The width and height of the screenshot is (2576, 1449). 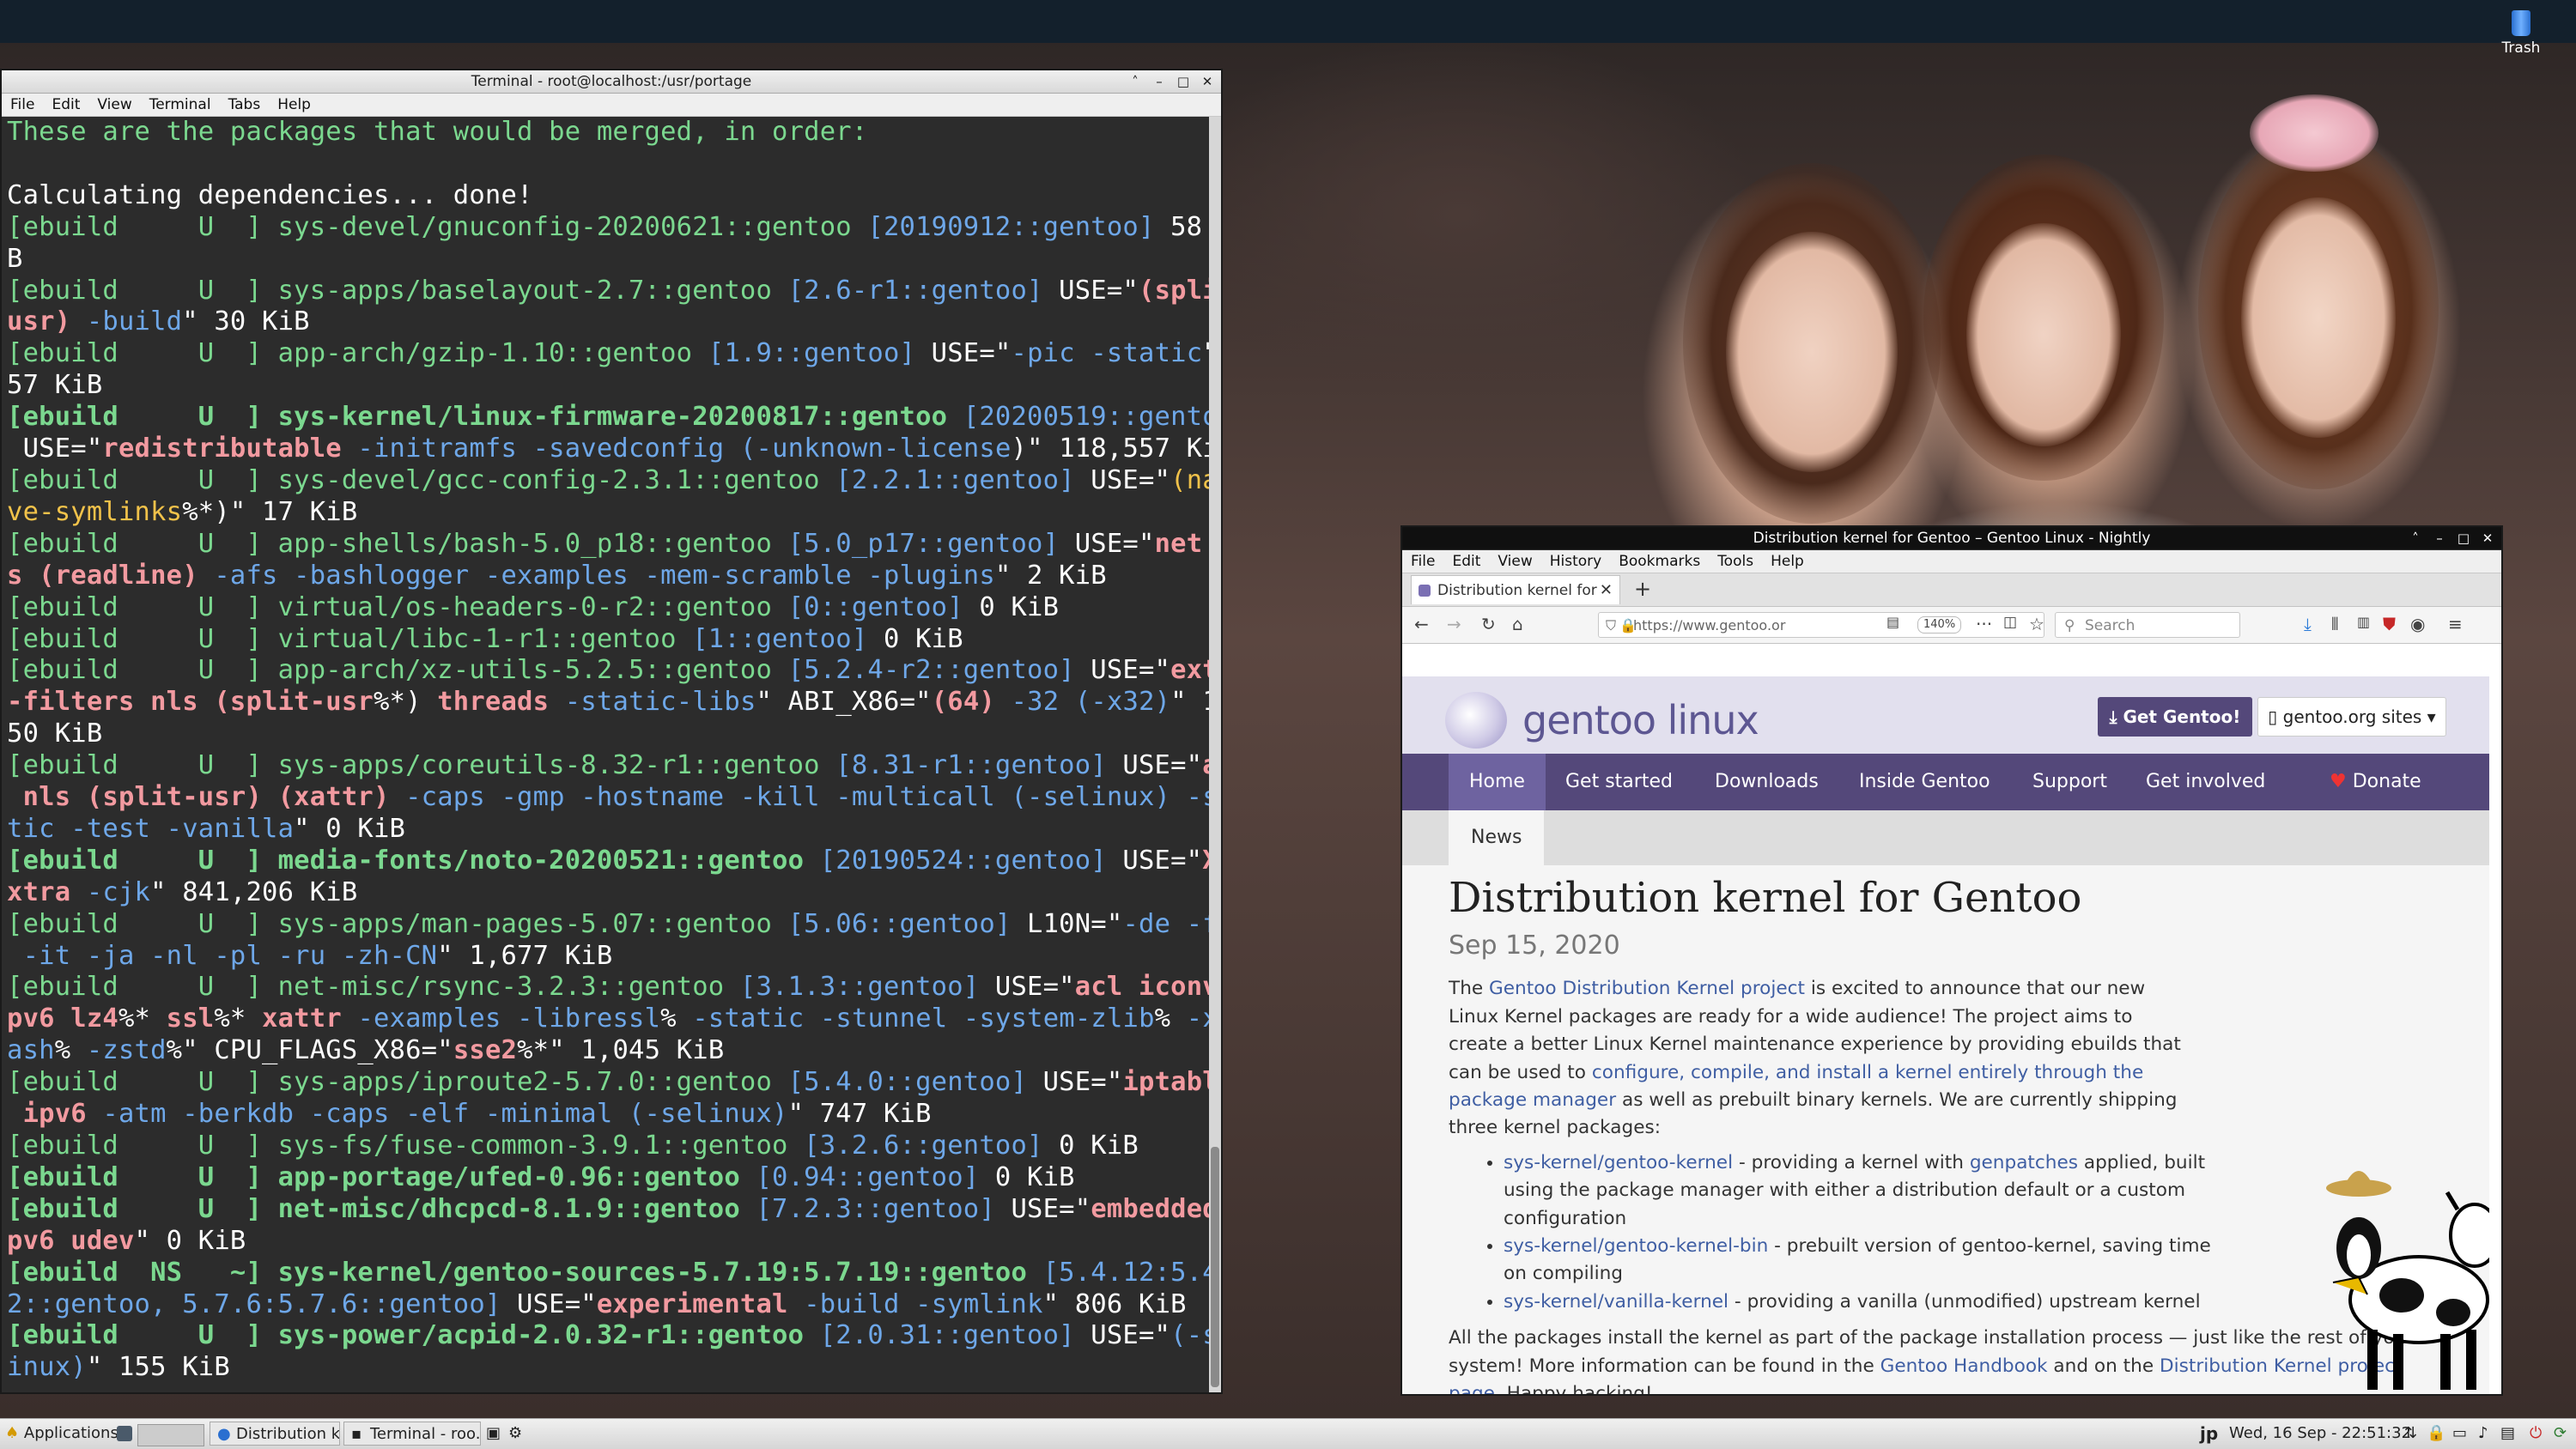 What do you see at coordinates (1647, 988) in the screenshot?
I see `link-distribution-kernel-project: Gentoo Distribution Kernel project` at bounding box center [1647, 988].